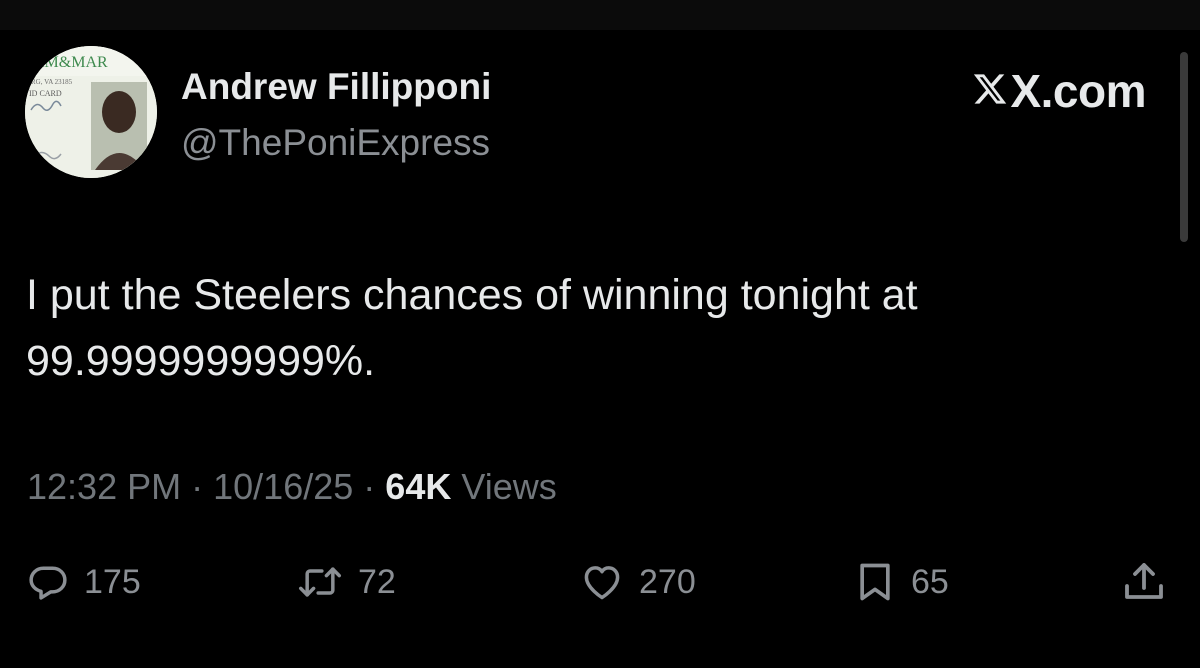 The height and width of the screenshot is (668, 1200). I want to click on share-button, so click(1144, 582).